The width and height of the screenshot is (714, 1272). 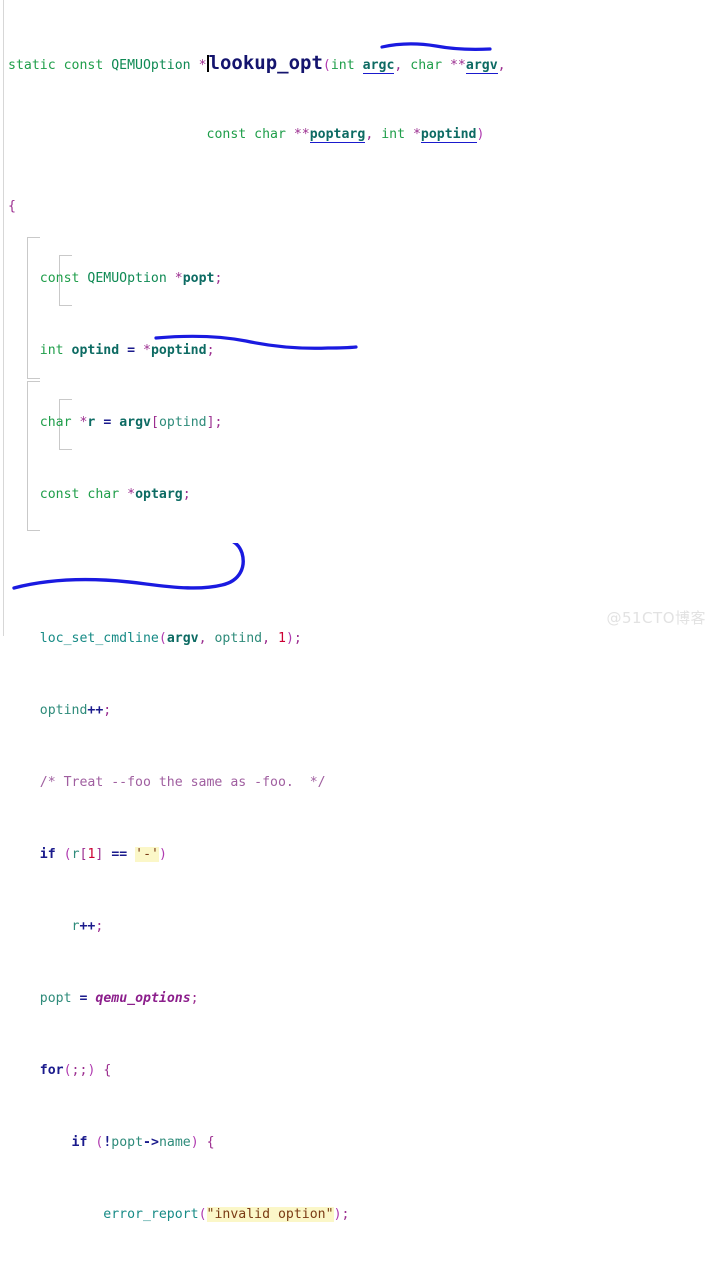 I want to click on code-line-11: /* Treat --foo the same as -foo. */, so click(x=357, y=783).